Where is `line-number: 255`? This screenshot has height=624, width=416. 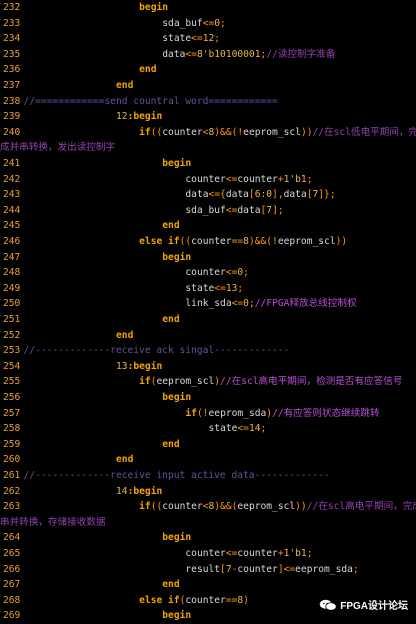 line-number: 255 is located at coordinates (11, 382).